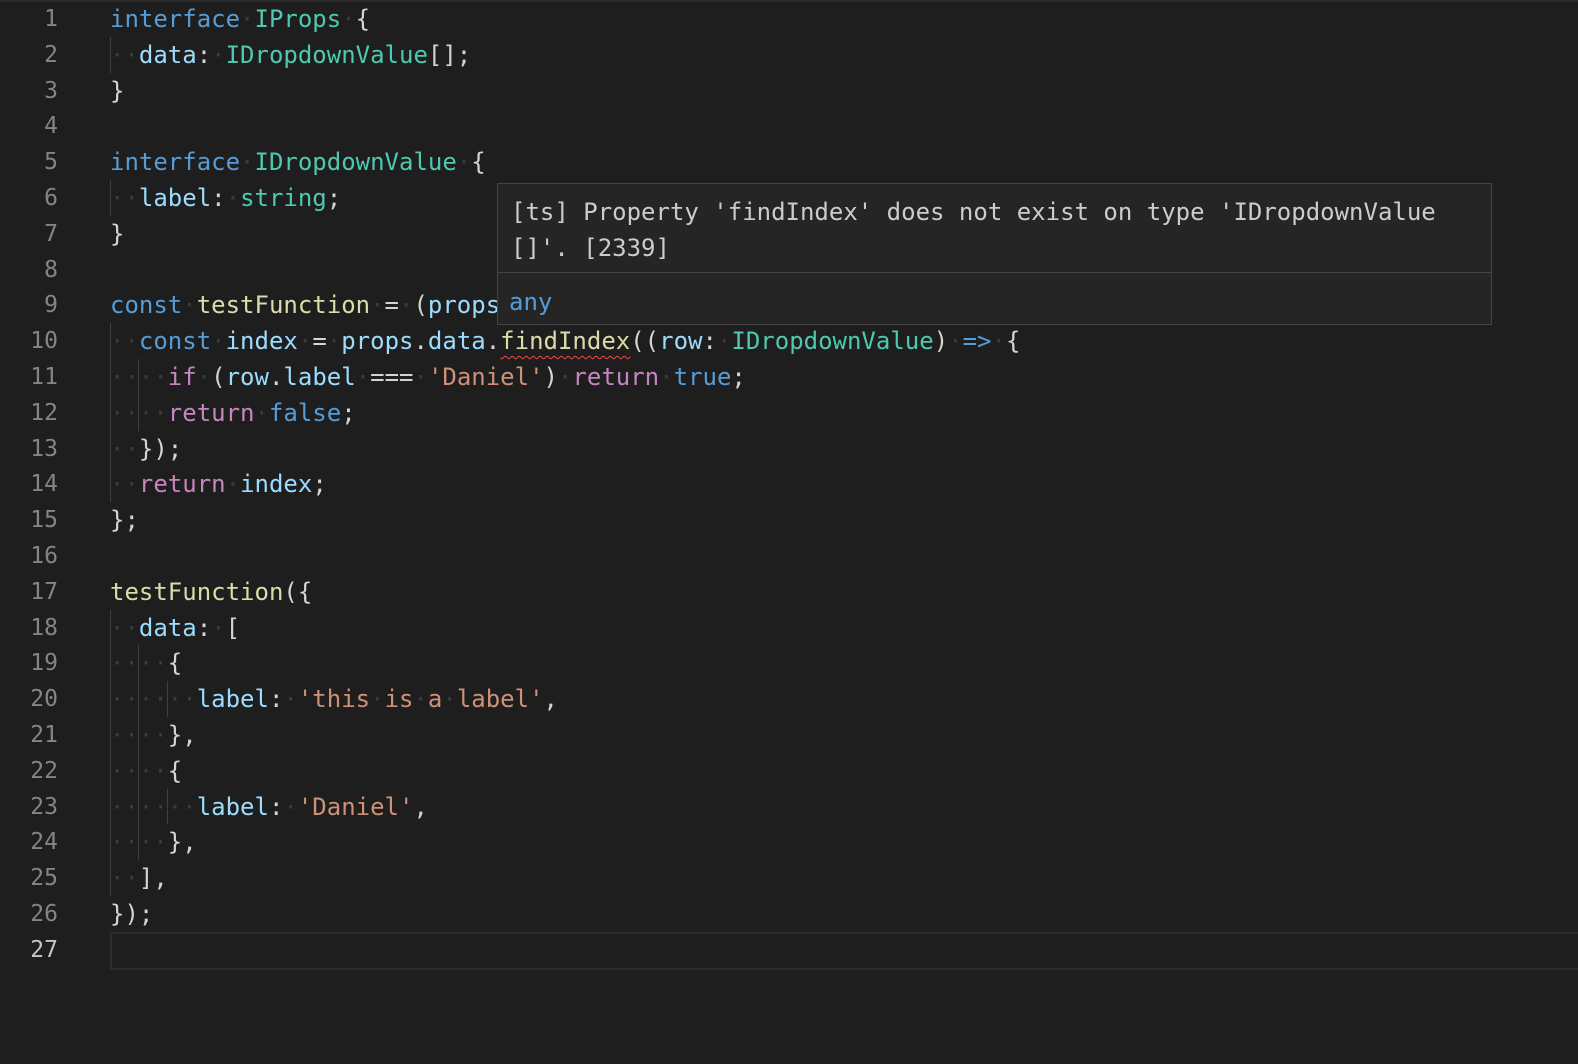 Image resolution: width=1578 pixels, height=1064 pixels. Describe the element at coordinates (44, 949) in the screenshot. I see `line-number: 27` at that location.